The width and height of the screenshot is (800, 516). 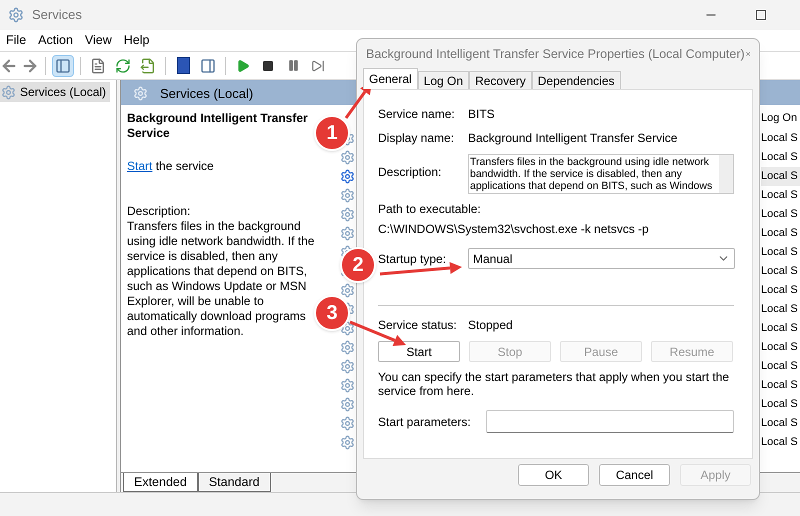 I want to click on description-label: Description:, so click(x=159, y=211).